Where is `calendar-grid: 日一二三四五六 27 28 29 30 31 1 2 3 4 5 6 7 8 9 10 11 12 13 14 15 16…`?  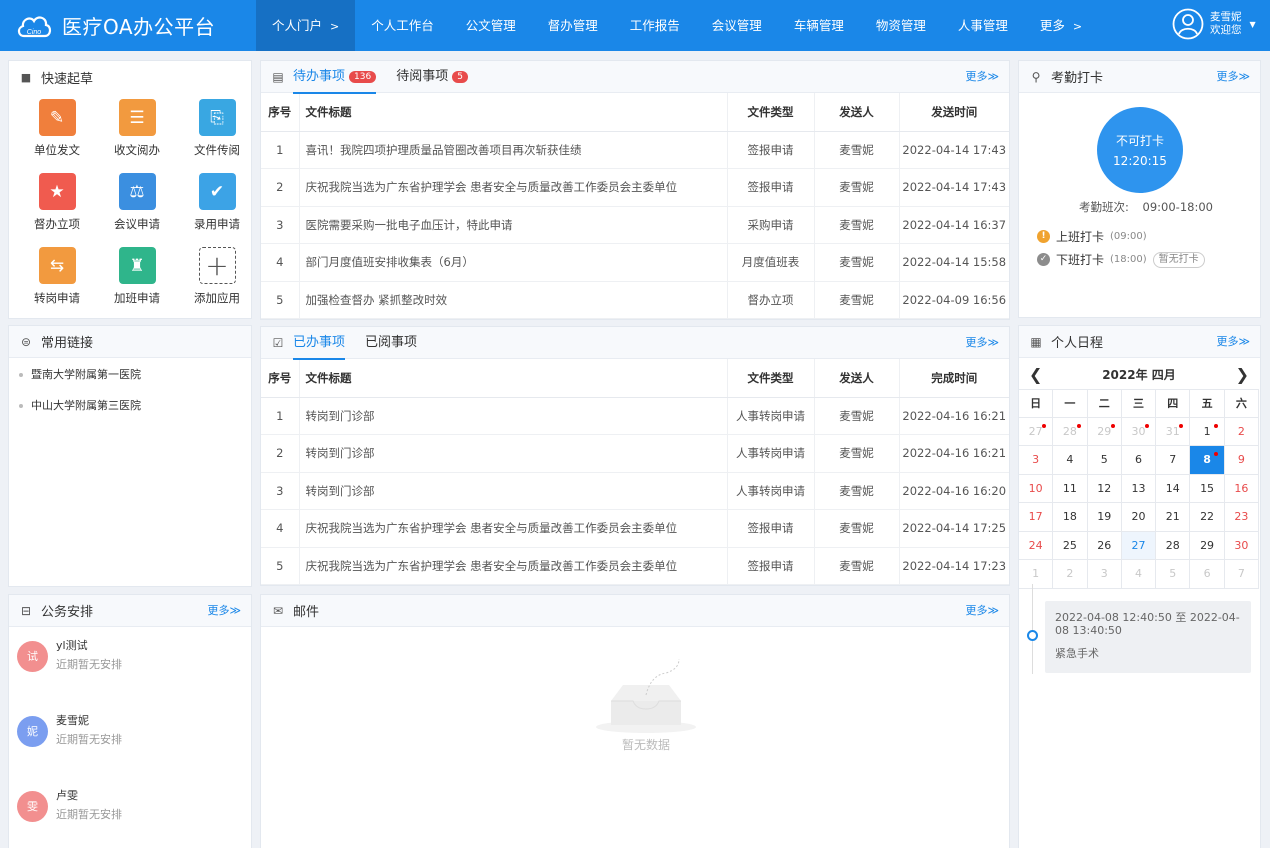
calendar-grid: 日一二三四五六 27 28 29 30 31 1 2 3 4 5 6 7 8 9 10 11 12 13 14 15 16… is located at coordinates (1139, 489).